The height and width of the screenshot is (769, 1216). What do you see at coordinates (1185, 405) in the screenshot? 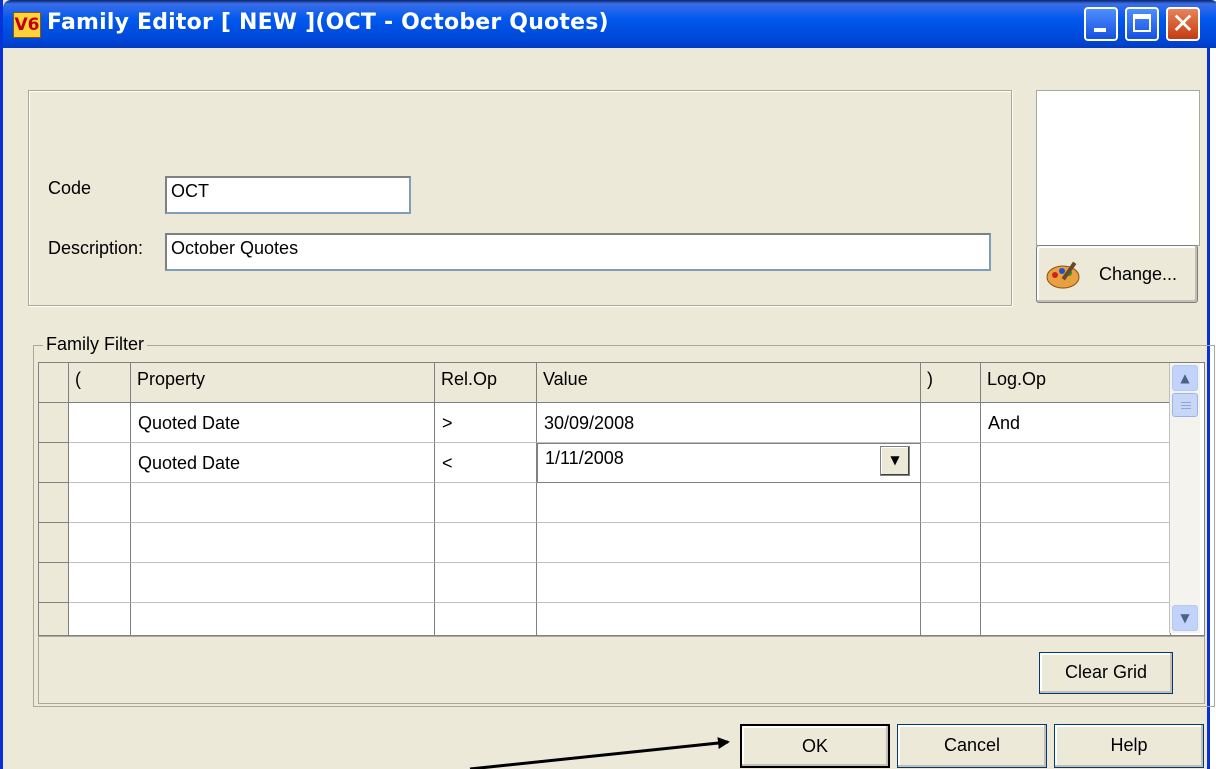
I see `scroll-thumb` at bounding box center [1185, 405].